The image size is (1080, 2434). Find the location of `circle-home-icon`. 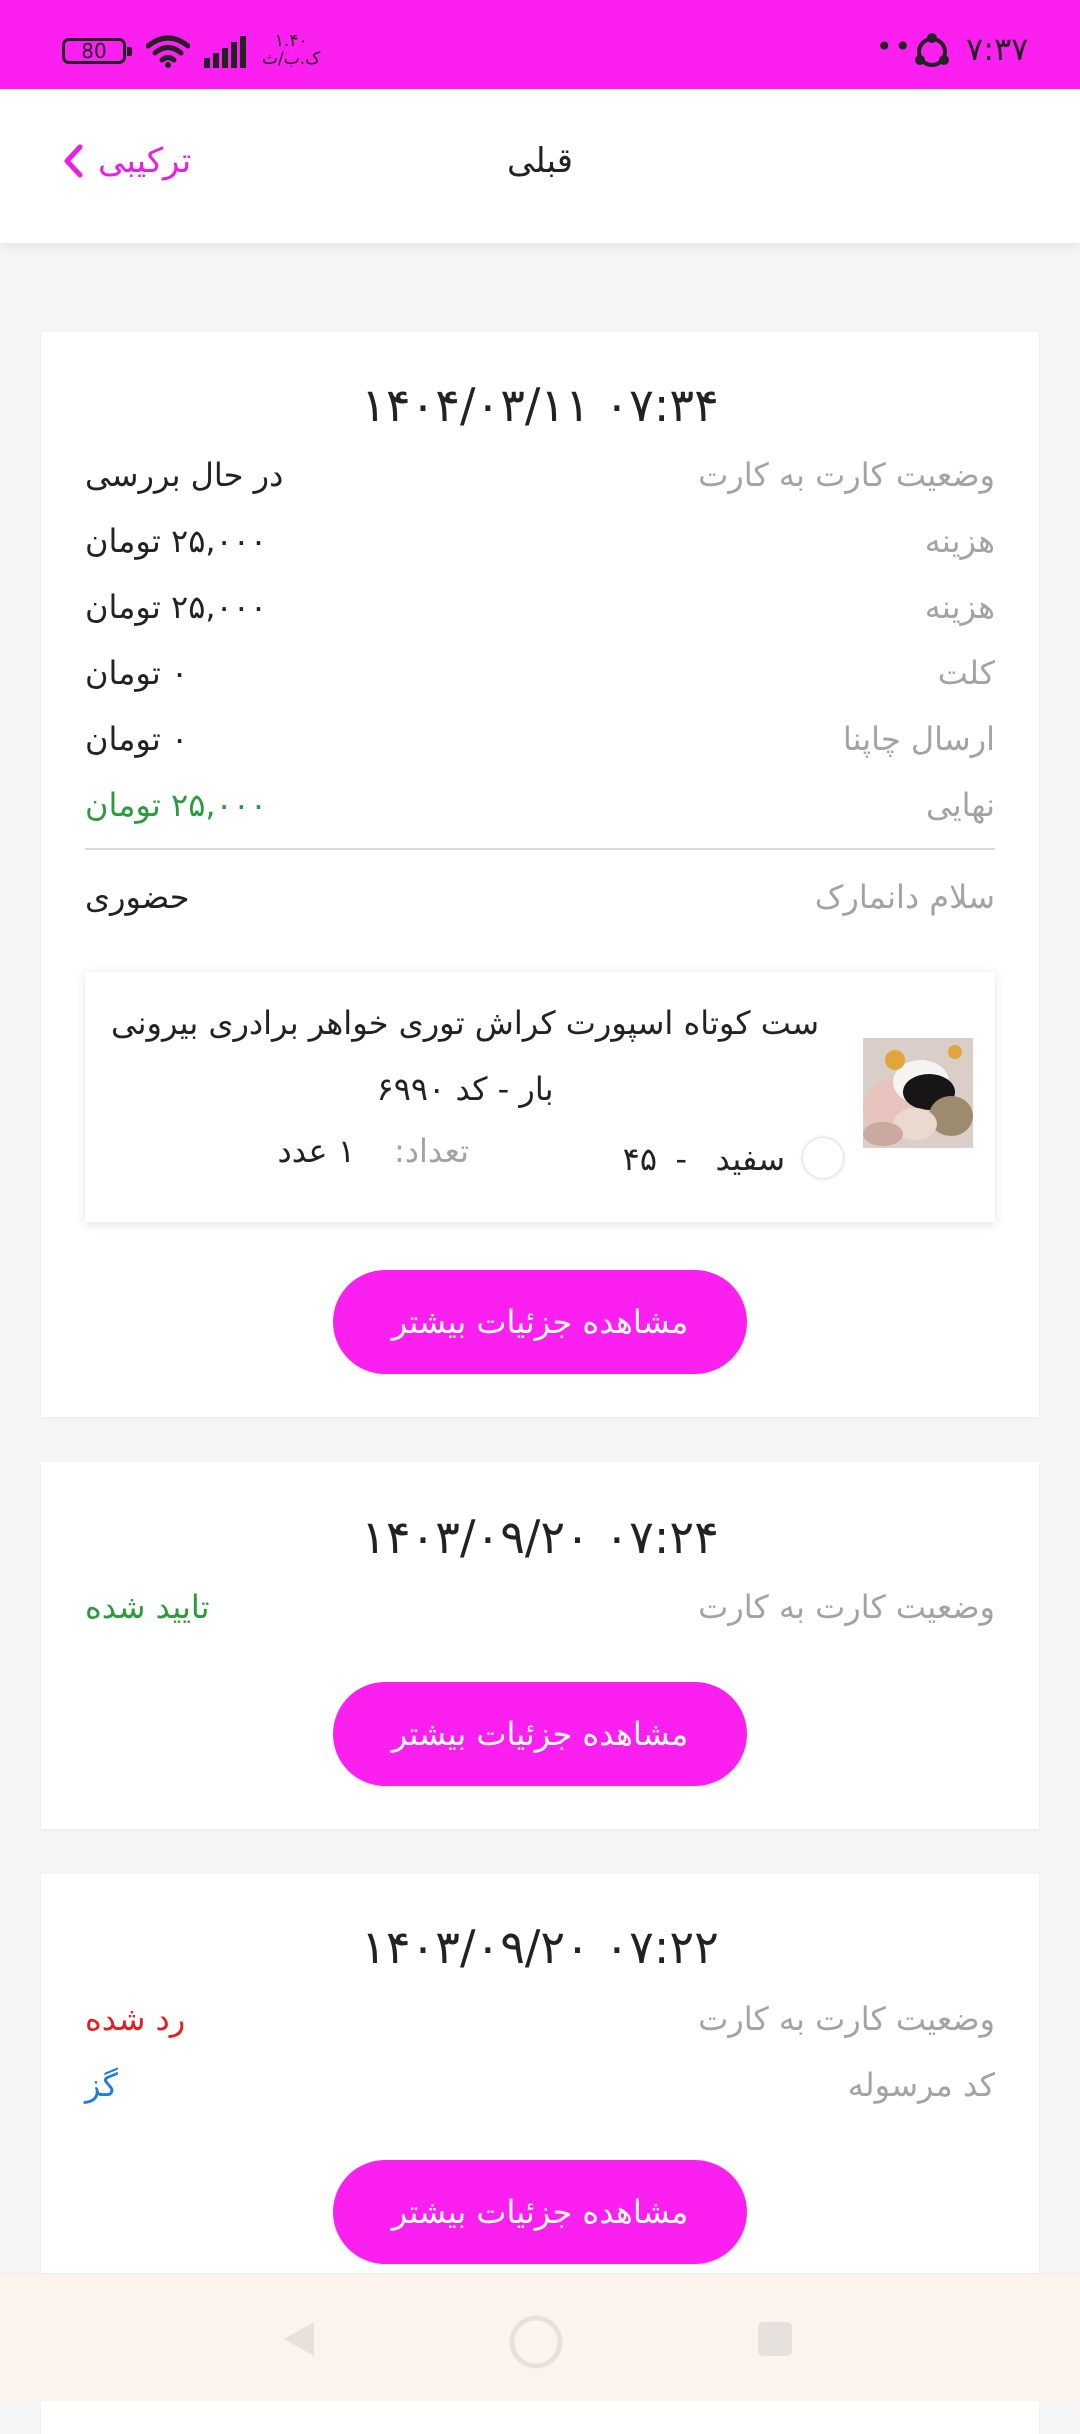

circle-home-icon is located at coordinates (536, 2342).